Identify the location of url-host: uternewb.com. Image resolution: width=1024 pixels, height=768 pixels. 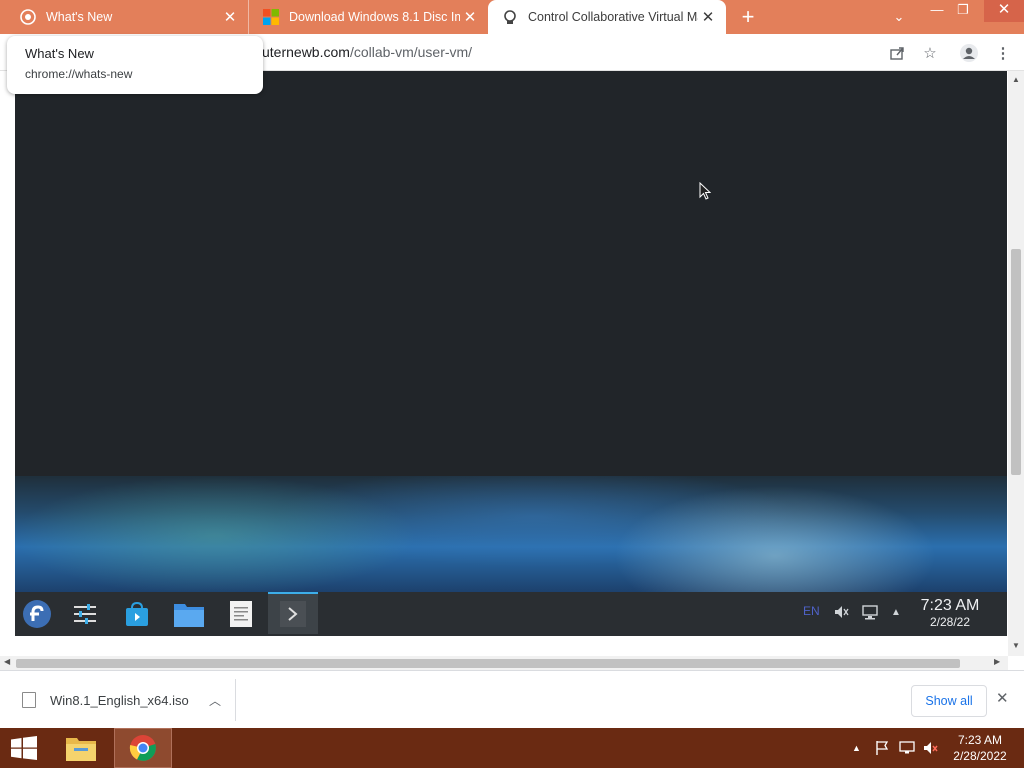
(306, 52).